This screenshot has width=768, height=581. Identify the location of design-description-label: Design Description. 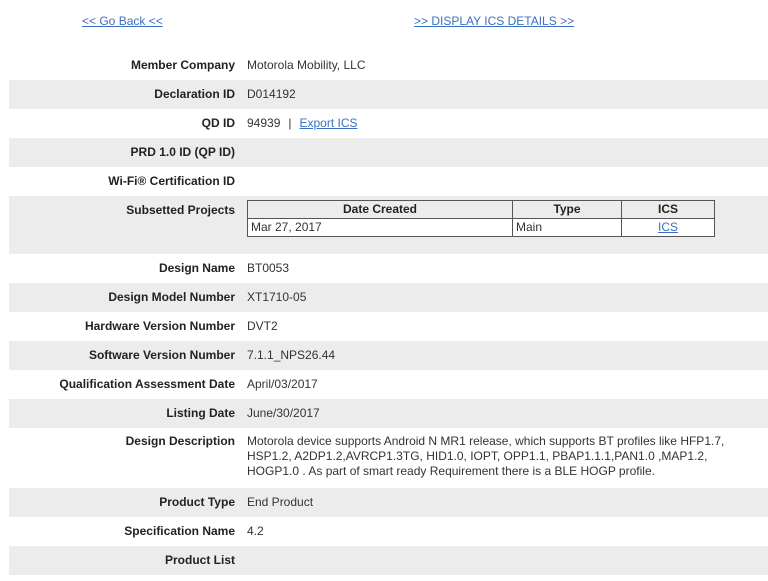
(180, 441).